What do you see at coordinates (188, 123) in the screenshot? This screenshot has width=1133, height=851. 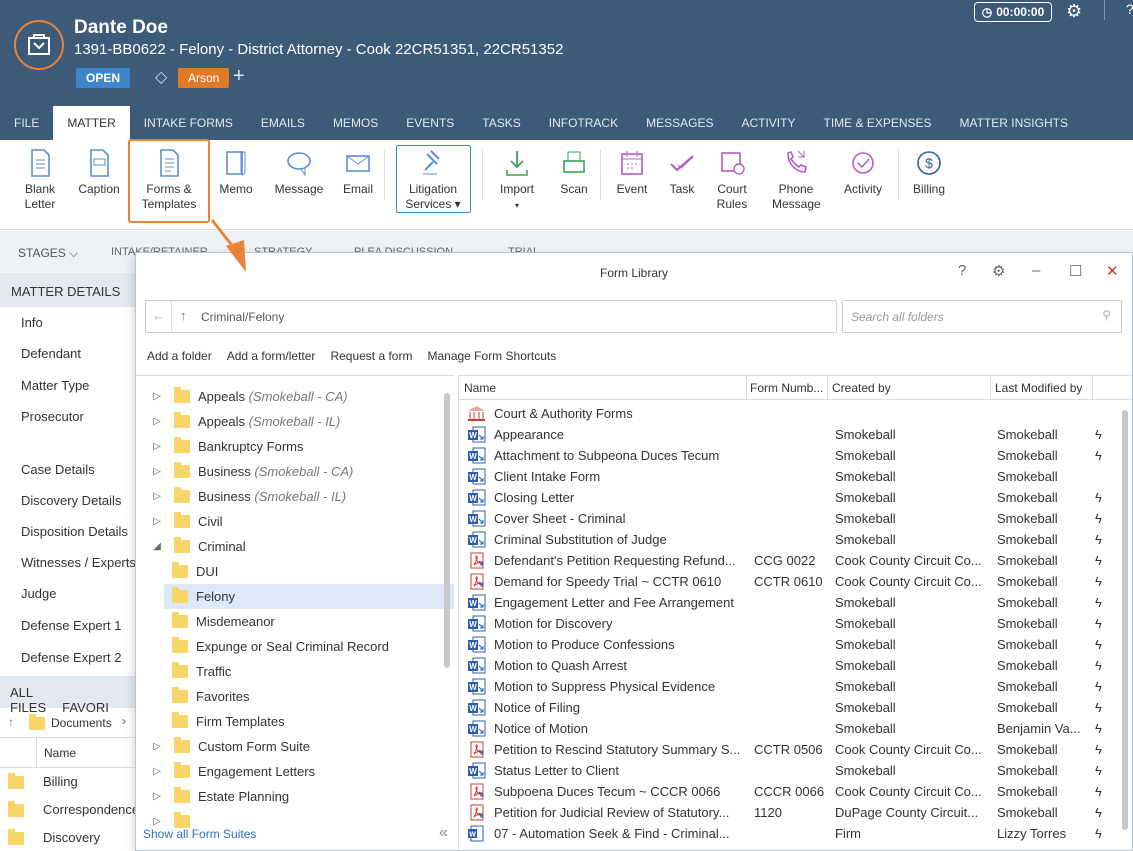 I see `tab-intake-forms: INTAKE FORMS` at bounding box center [188, 123].